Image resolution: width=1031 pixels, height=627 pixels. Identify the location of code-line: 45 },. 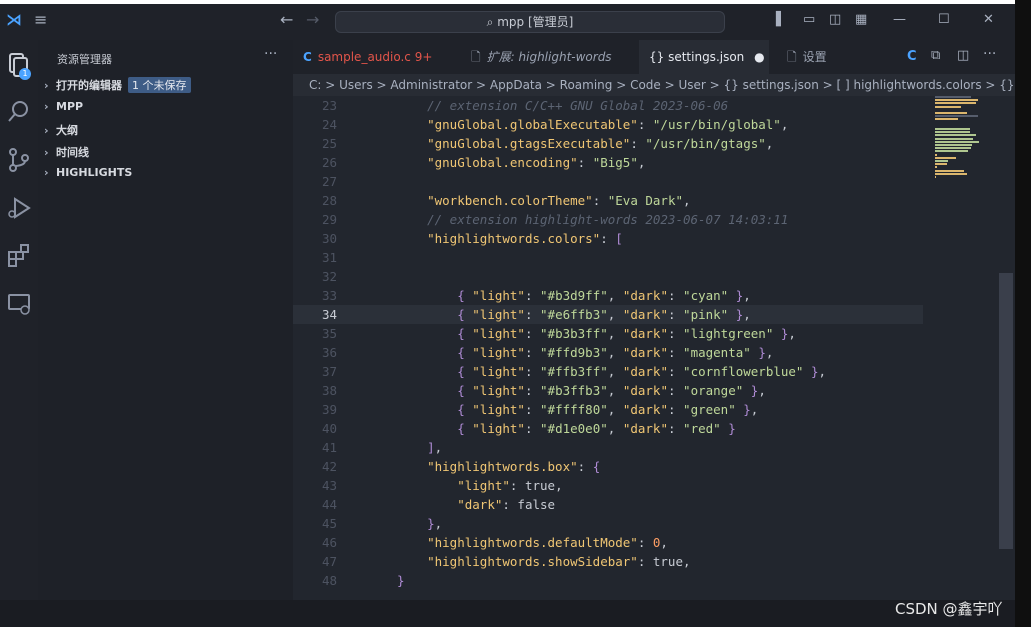
(608, 523).